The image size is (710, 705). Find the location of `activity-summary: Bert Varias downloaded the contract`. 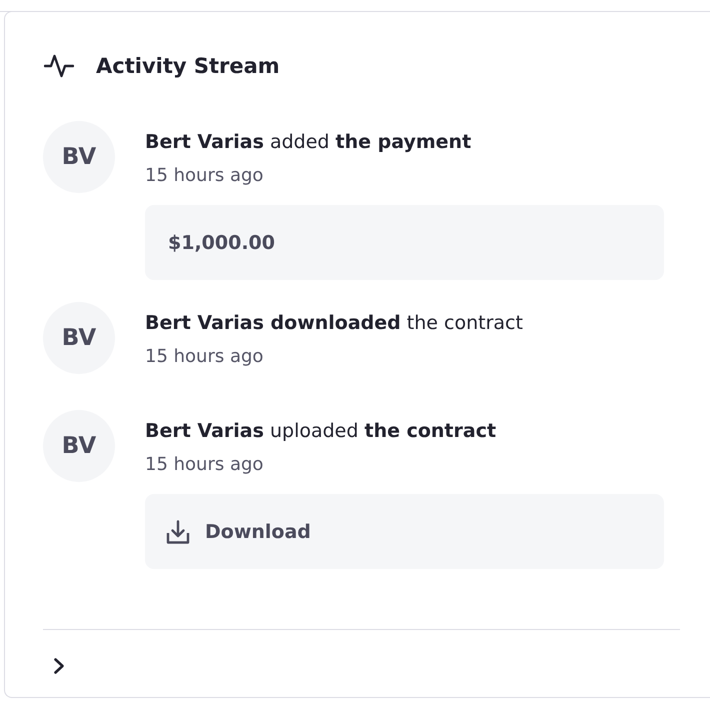

activity-summary: Bert Varias downloaded the contract is located at coordinates (334, 323).